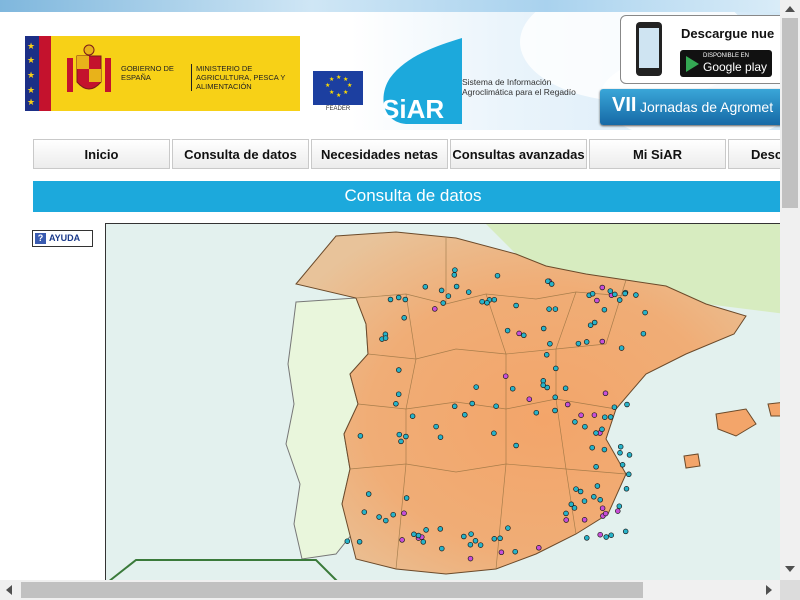 The image size is (800, 600). What do you see at coordinates (790, 569) in the screenshot?
I see `scroll-down-icon` at bounding box center [790, 569].